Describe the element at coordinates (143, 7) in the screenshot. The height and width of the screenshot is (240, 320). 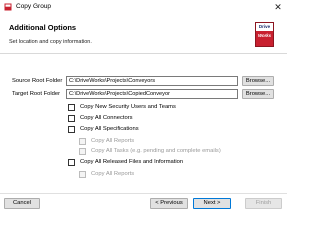
I see `title-bar: Copy Group ✕` at that location.